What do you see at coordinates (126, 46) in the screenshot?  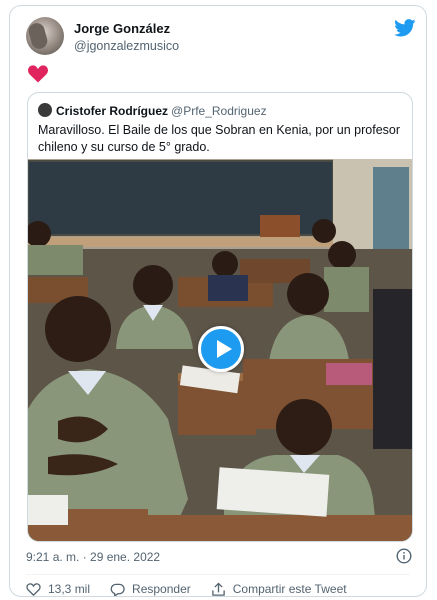 I see `author-handle: @jgonzalezmusico` at bounding box center [126, 46].